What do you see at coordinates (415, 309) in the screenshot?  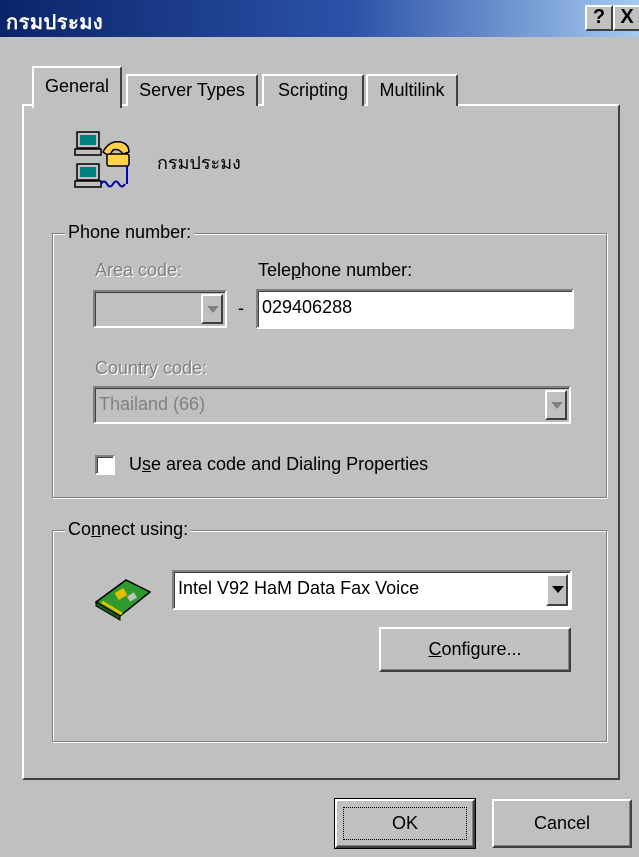 I see `telephone-number-input: 029406288` at bounding box center [415, 309].